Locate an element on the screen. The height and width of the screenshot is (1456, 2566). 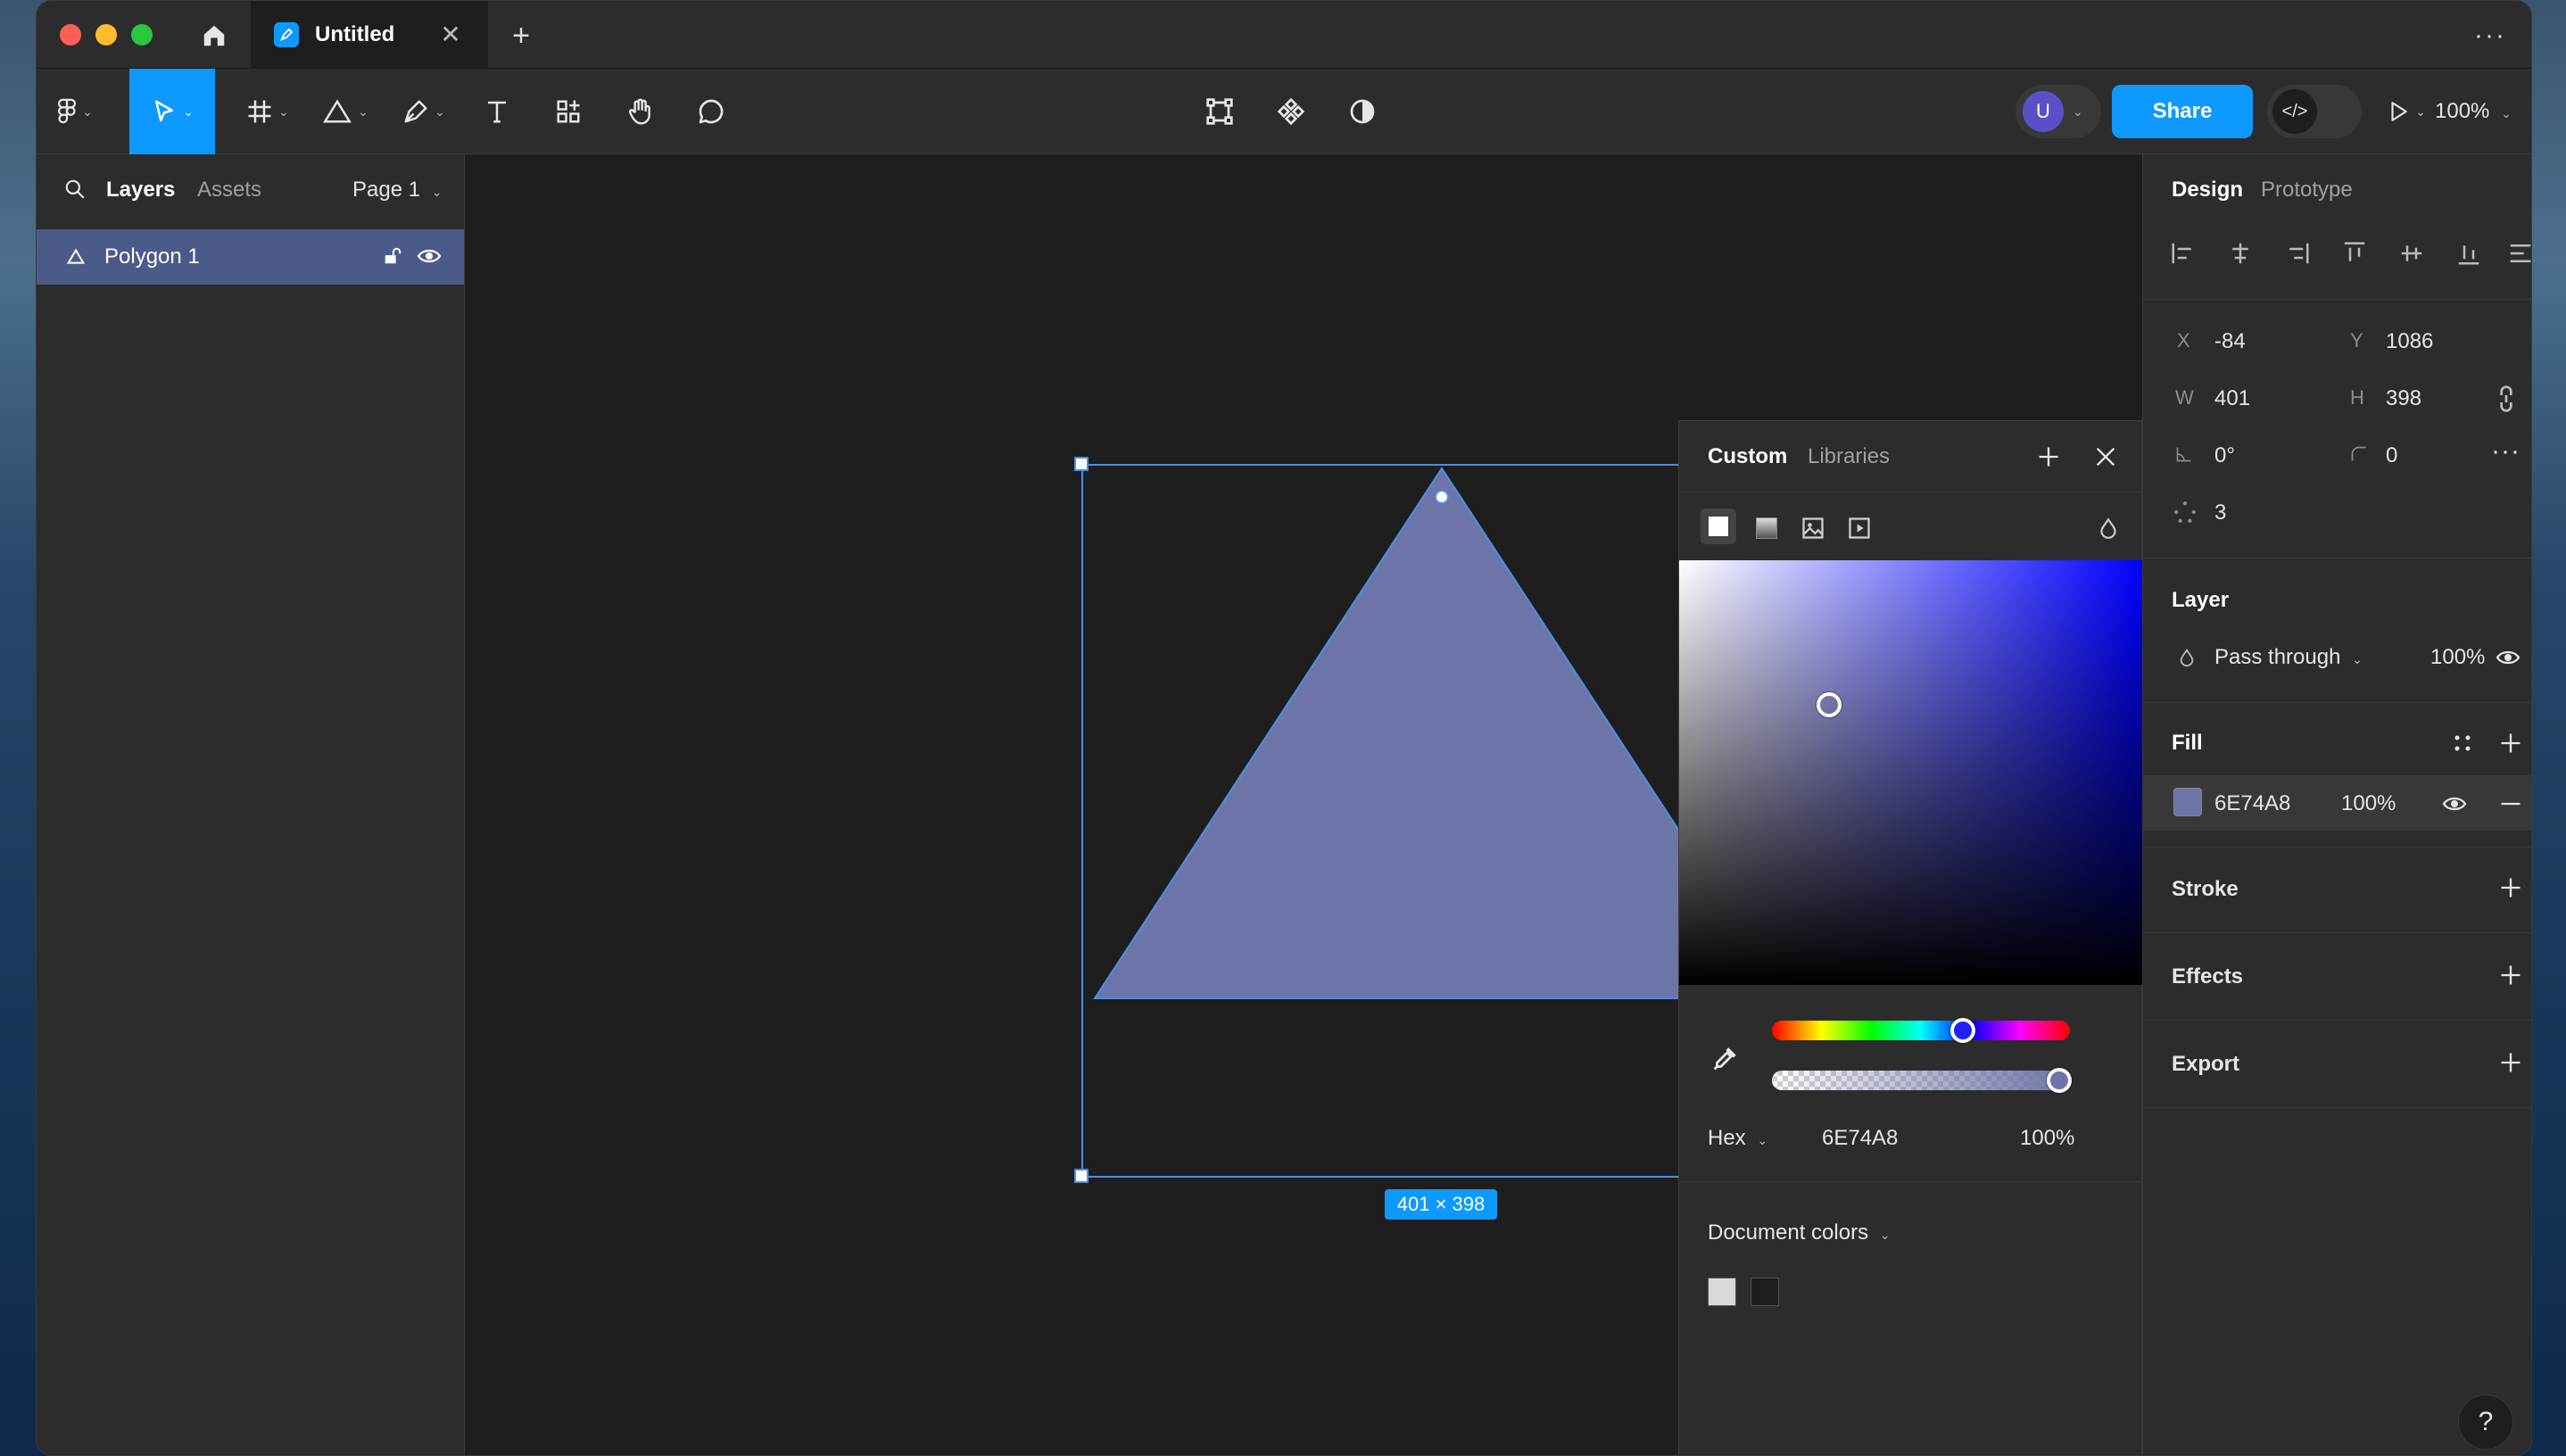
main-menu-button: ⌄ is located at coordinates (75, 112).